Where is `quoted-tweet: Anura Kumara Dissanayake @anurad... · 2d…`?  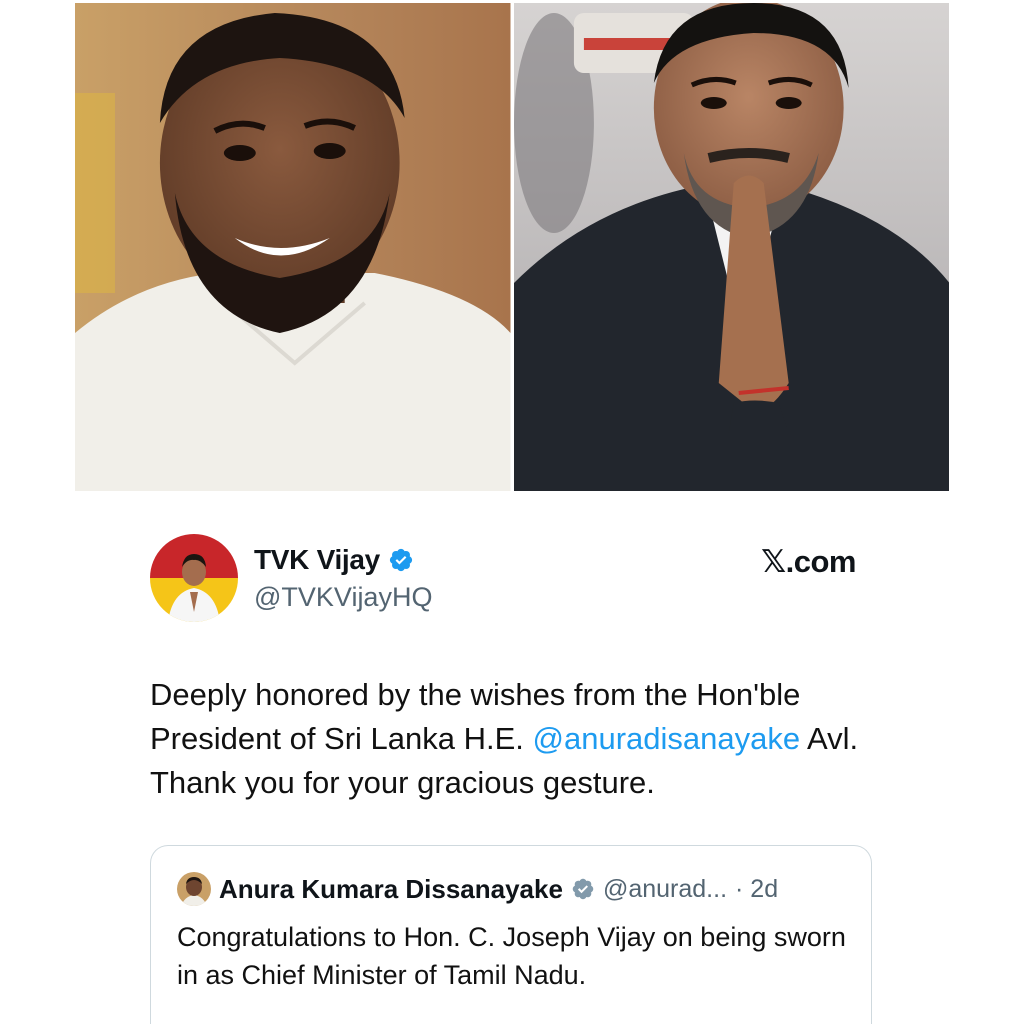 quoted-tweet: Anura Kumara Dissanayake @anurad... · 2d… is located at coordinates (511, 934).